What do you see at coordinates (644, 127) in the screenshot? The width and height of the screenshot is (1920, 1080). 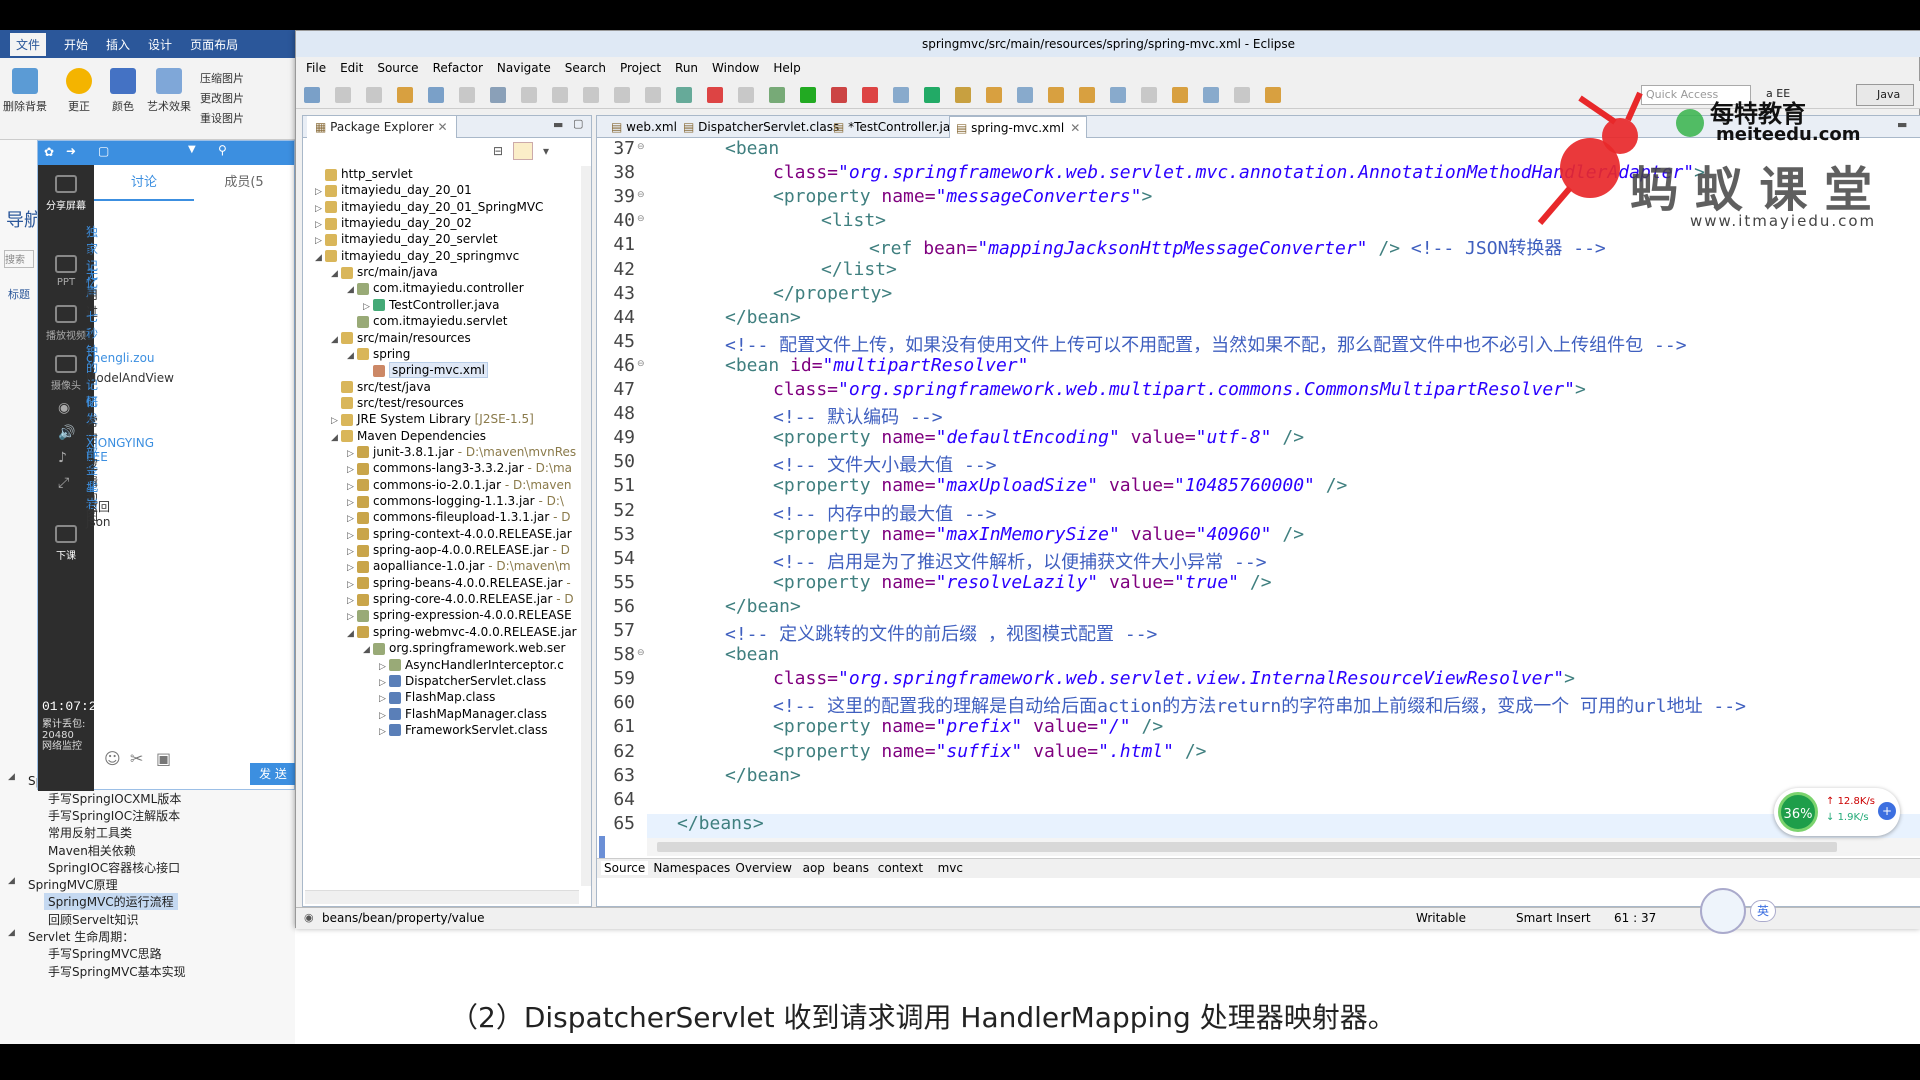 I see `editor-tab: ▤ web.xml` at bounding box center [644, 127].